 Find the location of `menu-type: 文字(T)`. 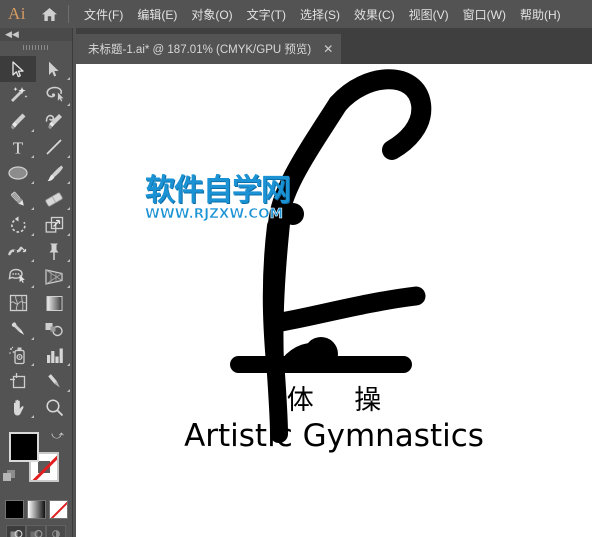

menu-type: 文字(T) is located at coordinates (266, 14).